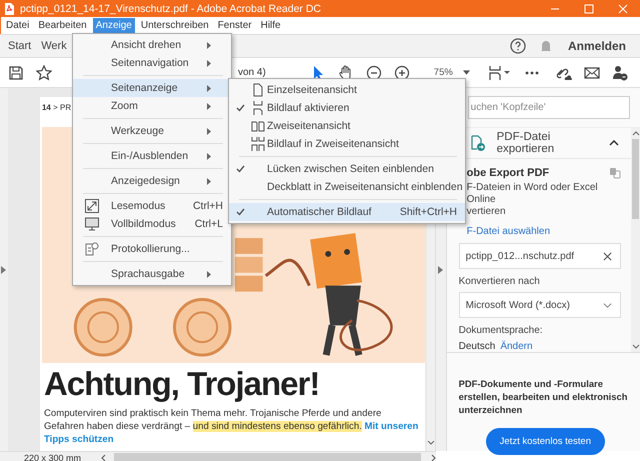 This screenshot has height=461, width=640. Describe the element at coordinates (287, 272) in the screenshot. I see `rope-drawing` at that location.